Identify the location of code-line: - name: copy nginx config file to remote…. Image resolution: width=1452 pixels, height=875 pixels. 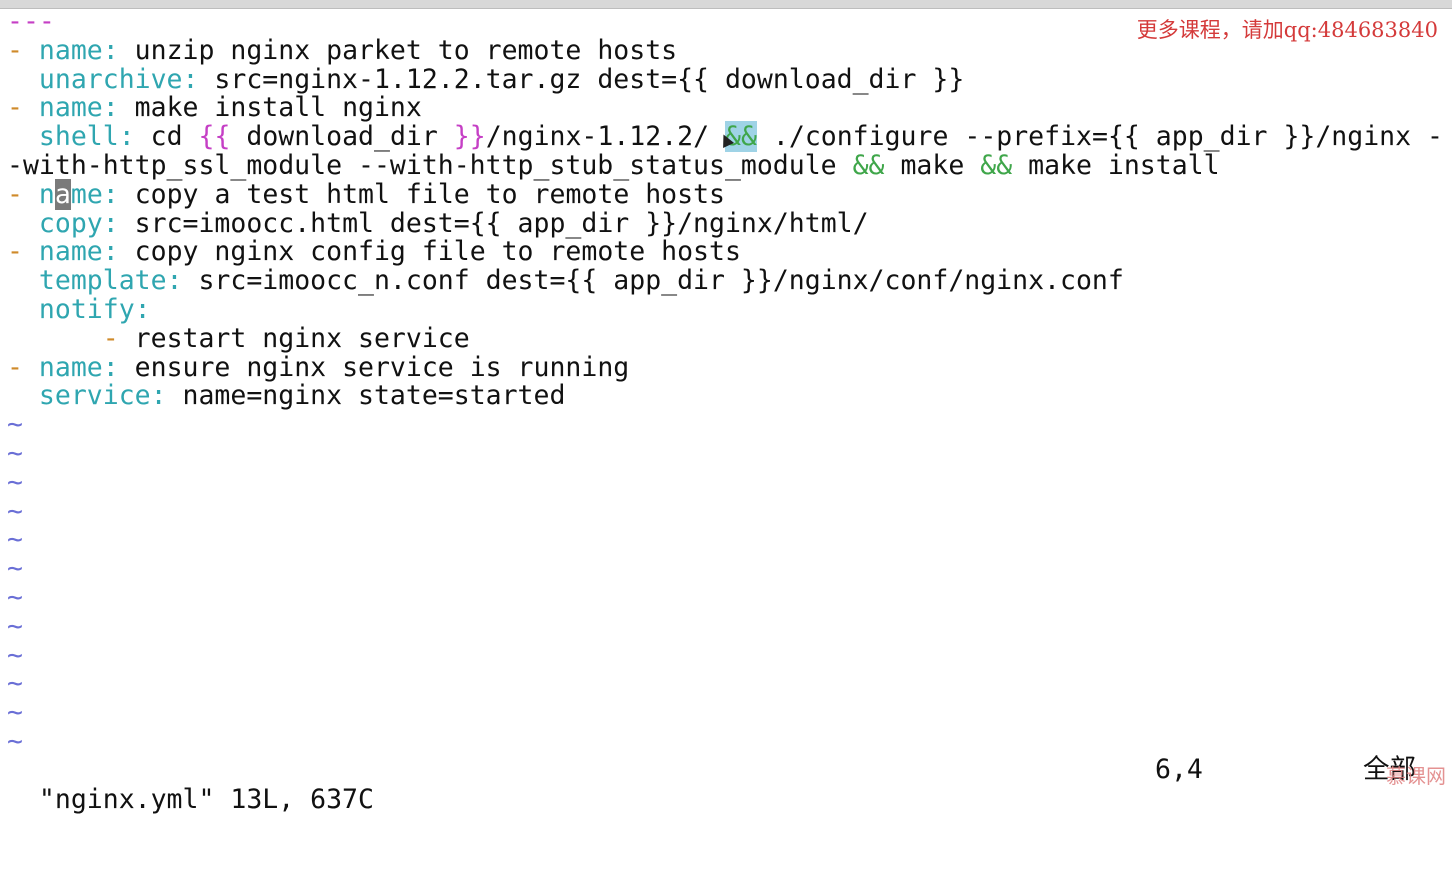
(727, 252).